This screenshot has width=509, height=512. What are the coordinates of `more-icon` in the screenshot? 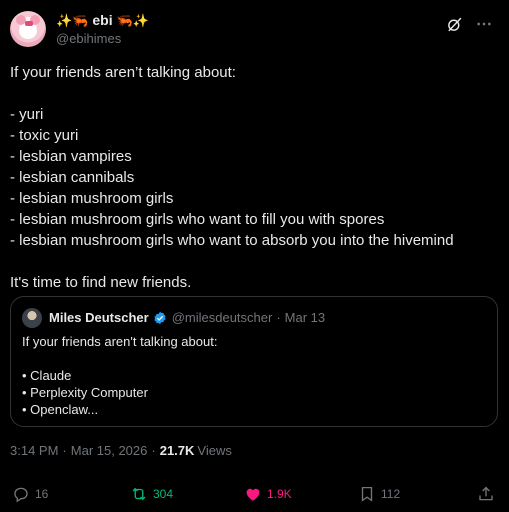 It's located at (484, 24).